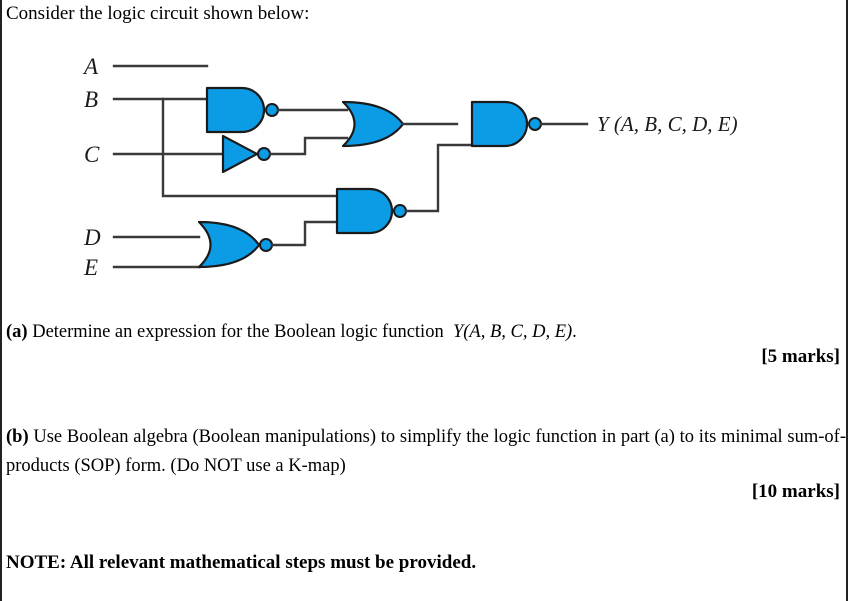  I want to click on nand-gate-ab, so click(235, 110).